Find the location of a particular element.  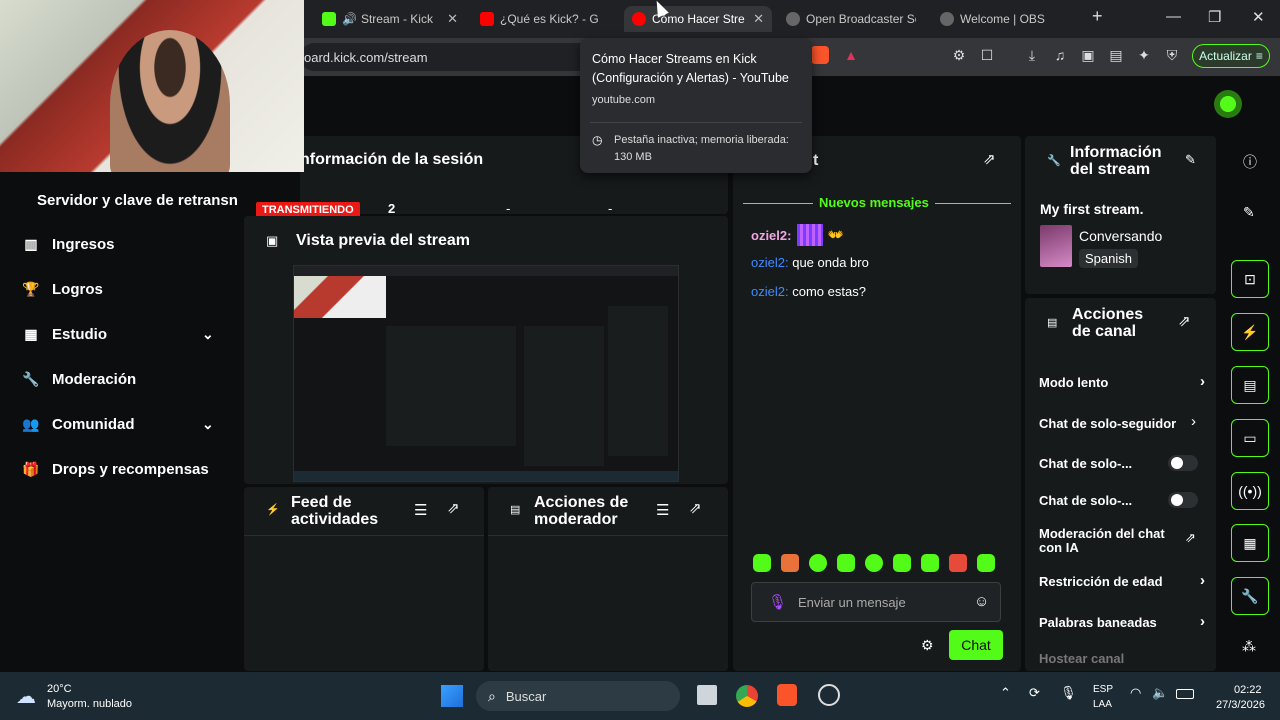

rail-wrench-button: 🔧 is located at coordinates (1250, 596).